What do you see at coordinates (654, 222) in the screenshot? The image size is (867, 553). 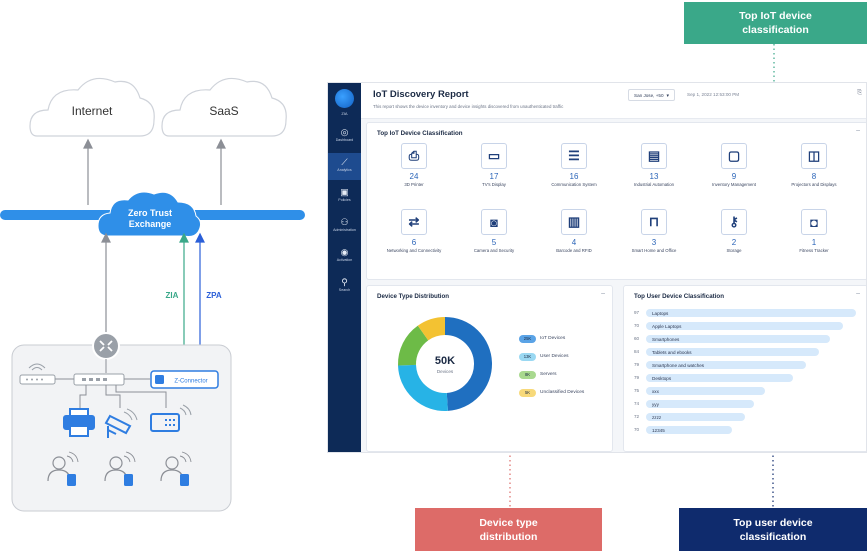 I see `lock-icon: ⊓` at bounding box center [654, 222].